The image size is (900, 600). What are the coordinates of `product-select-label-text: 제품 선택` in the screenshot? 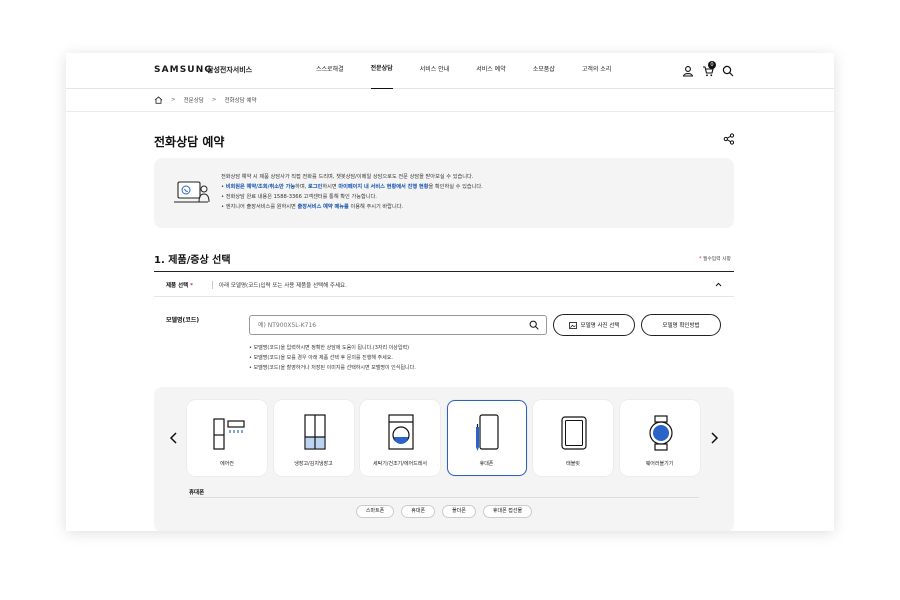 It's located at (177, 286).